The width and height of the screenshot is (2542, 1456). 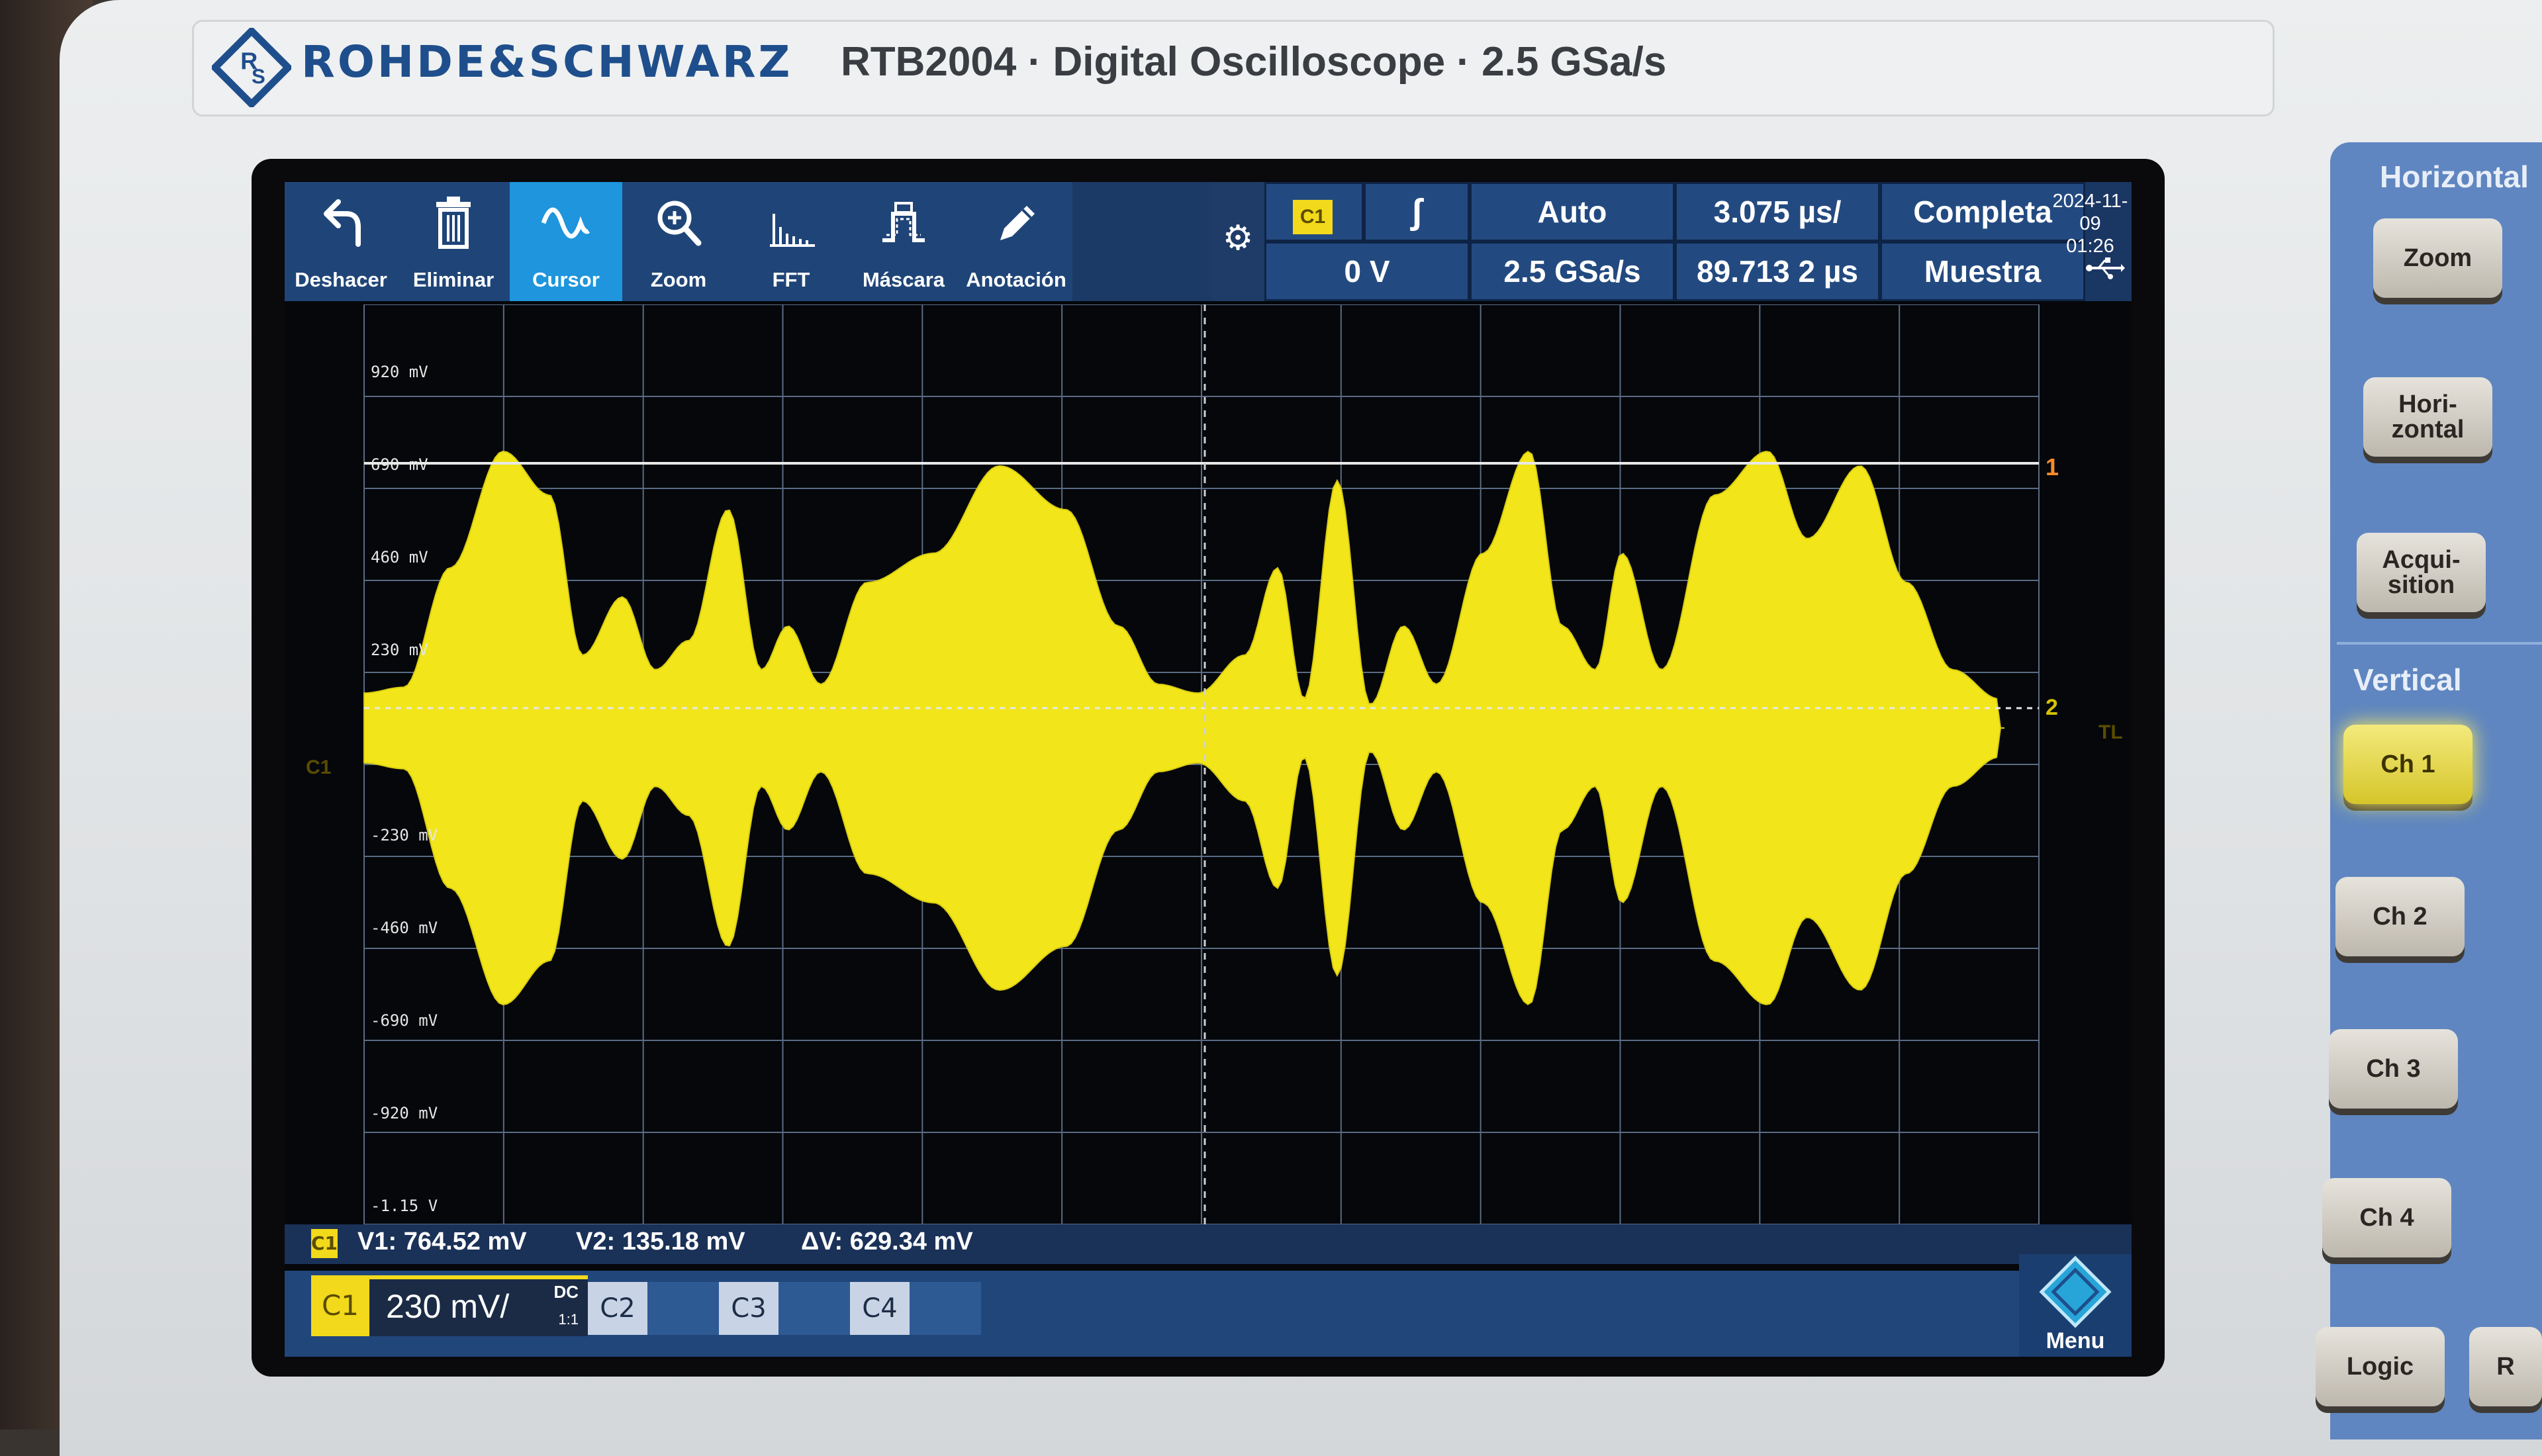 What do you see at coordinates (2438, 258) in the screenshot?
I see `zoom-hw-button: Zoom` at bounding box center [2438, 258].